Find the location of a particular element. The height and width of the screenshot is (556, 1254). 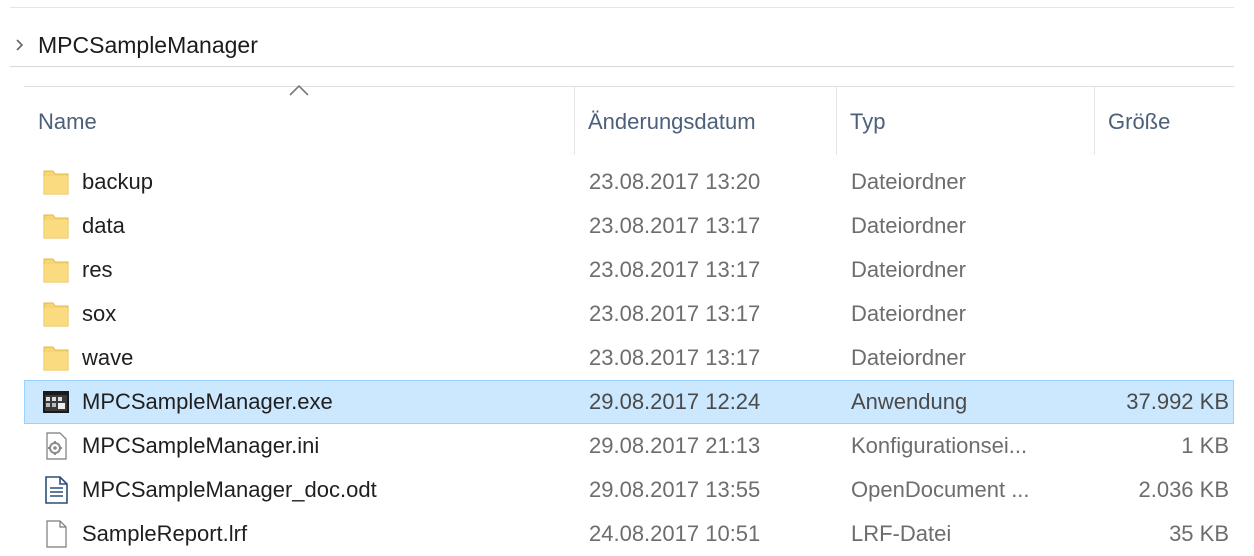

file-row: sox 23.08.2017 13:17 Dateiordner is located at coordinates (629, 314).